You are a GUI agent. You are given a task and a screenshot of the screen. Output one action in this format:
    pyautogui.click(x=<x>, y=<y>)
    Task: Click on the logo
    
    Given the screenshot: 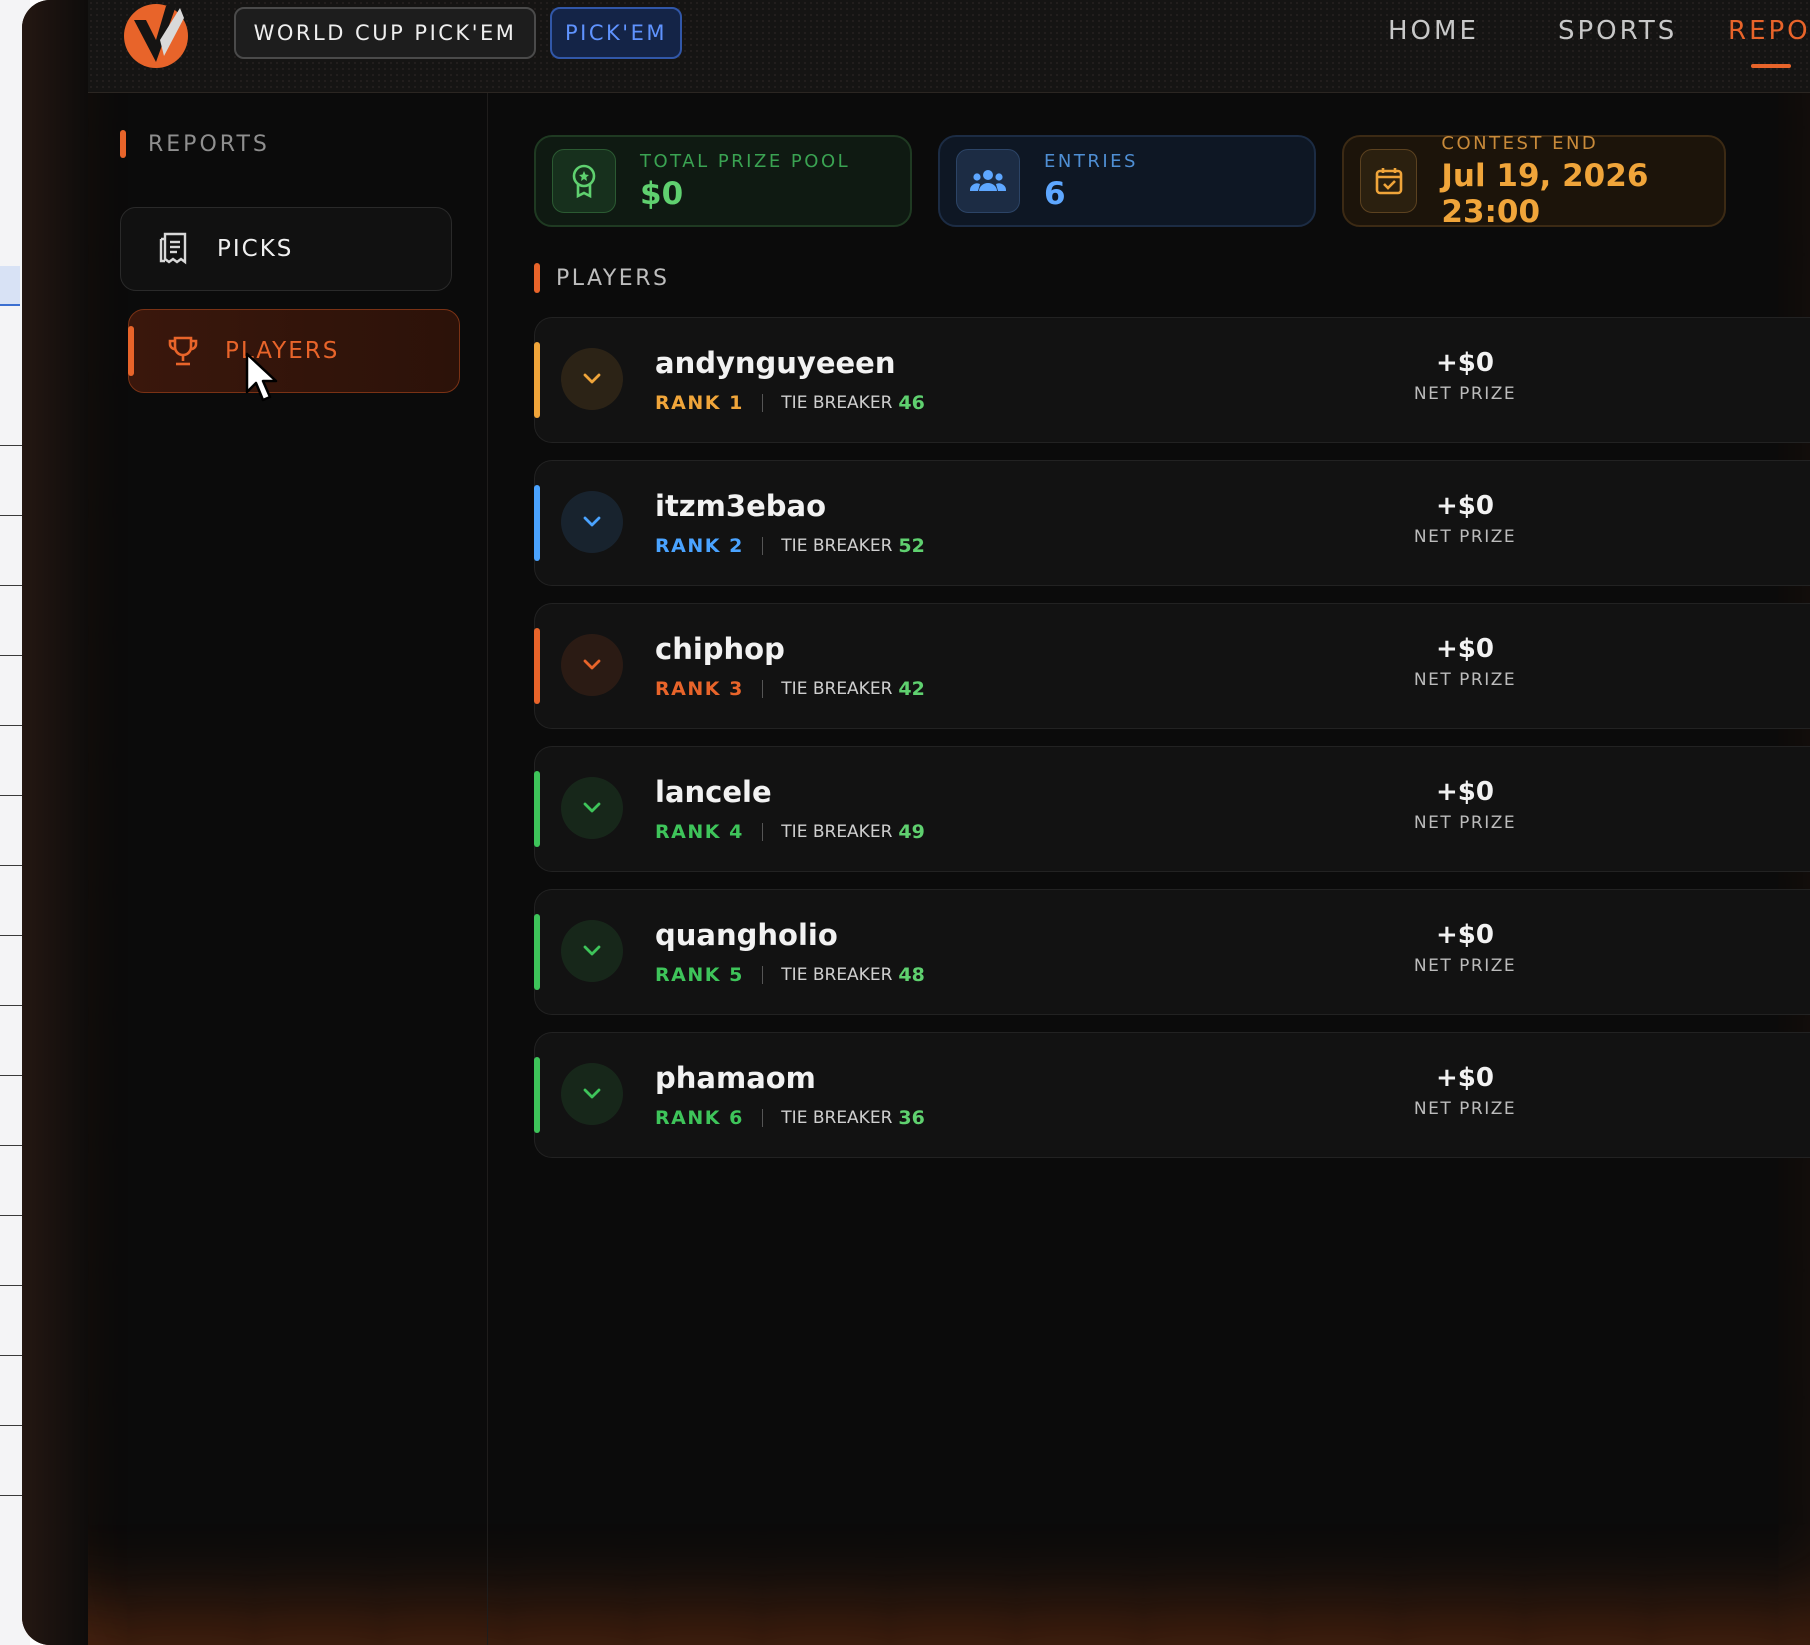 What is the action you would take?
    pyautogui.click(x=156, y=35)
    